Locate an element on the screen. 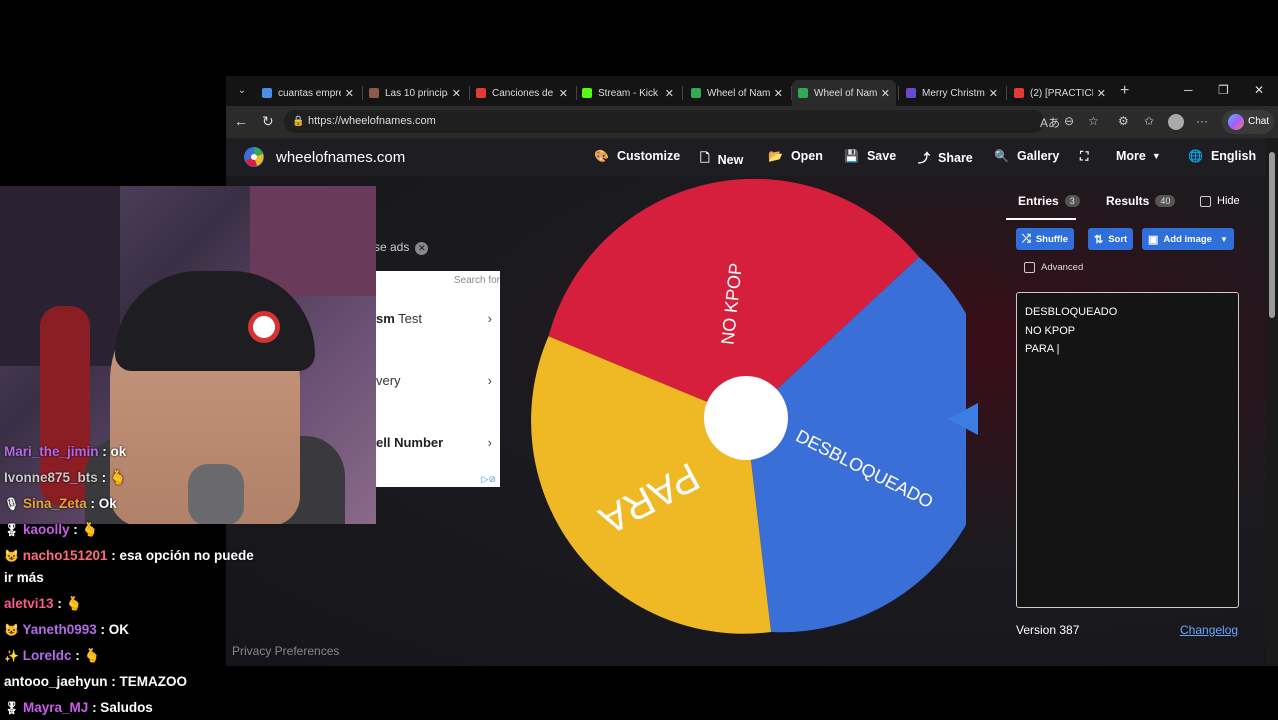  chat-username: antooo_jaehyun is located at coordinates (56, 681).